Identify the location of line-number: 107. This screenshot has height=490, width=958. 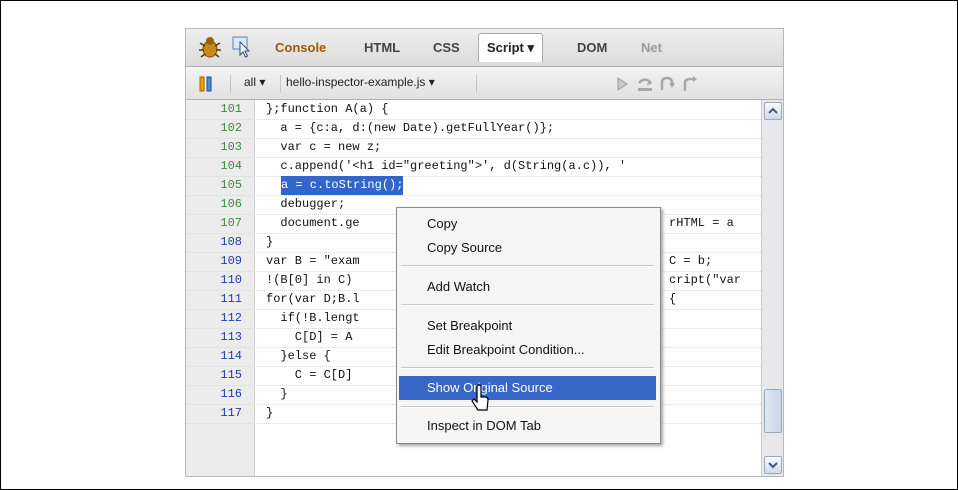
(214, 223).